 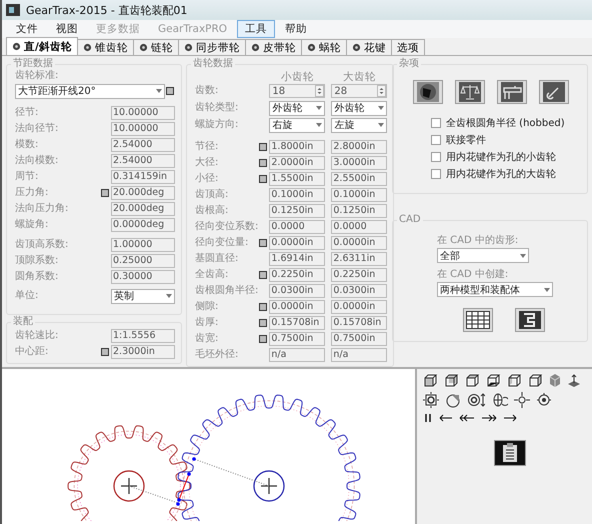 What do you see at coordinates (446, 418) in the screenshot?
I see `step-back-icon` at bounding box center [446, 418].